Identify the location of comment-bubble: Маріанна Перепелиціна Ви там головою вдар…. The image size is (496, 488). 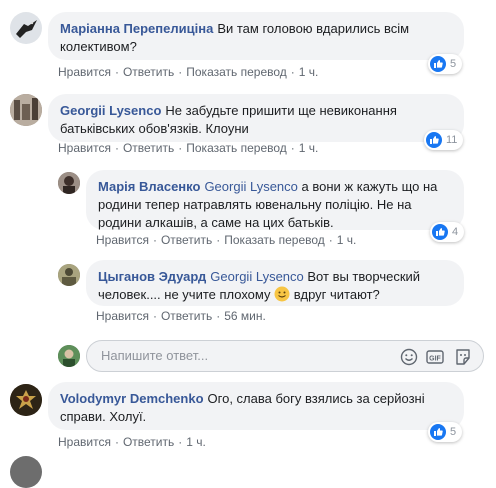
(256, 36).